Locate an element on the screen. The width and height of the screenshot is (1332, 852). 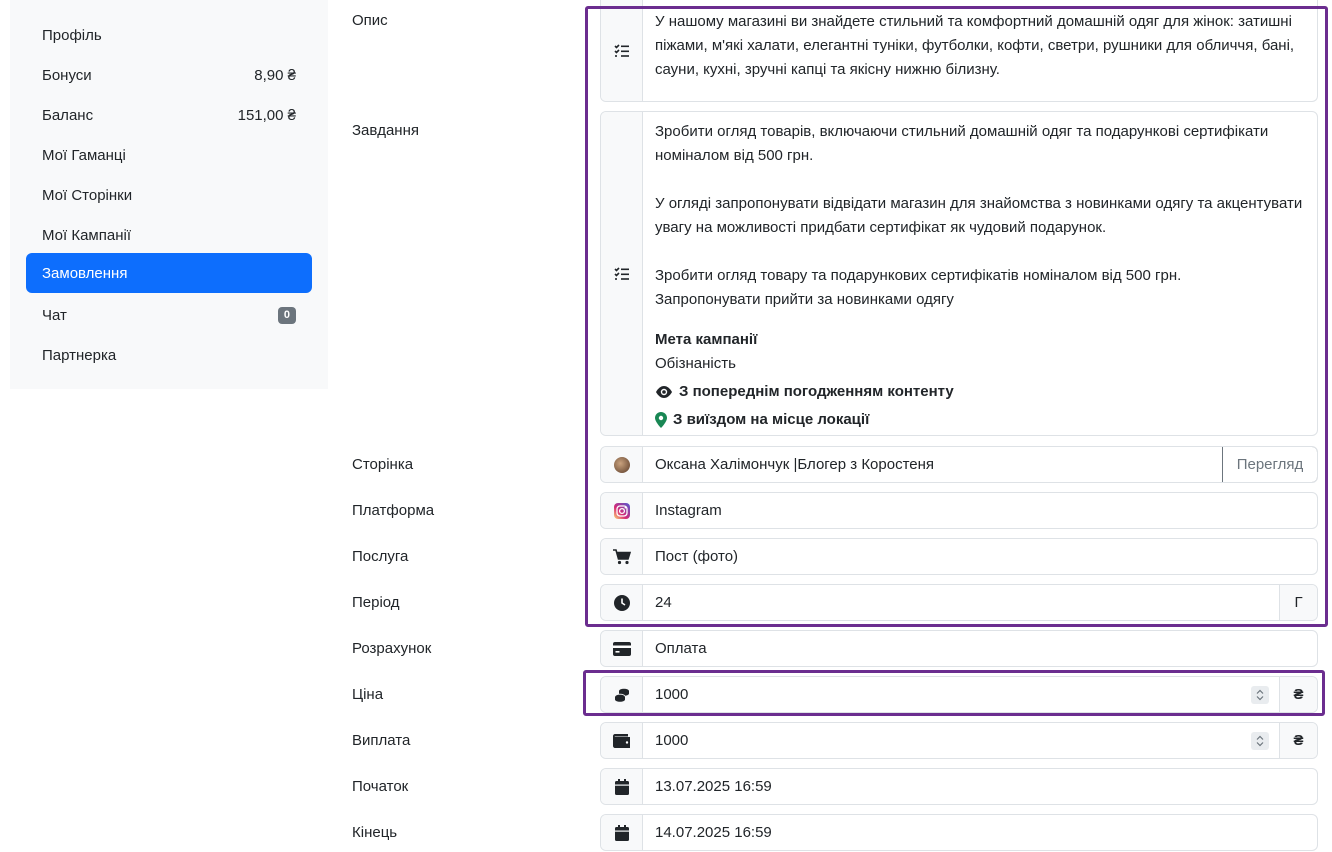
sidebar-item-label: Бонуси is located at coordinates (67, 75).